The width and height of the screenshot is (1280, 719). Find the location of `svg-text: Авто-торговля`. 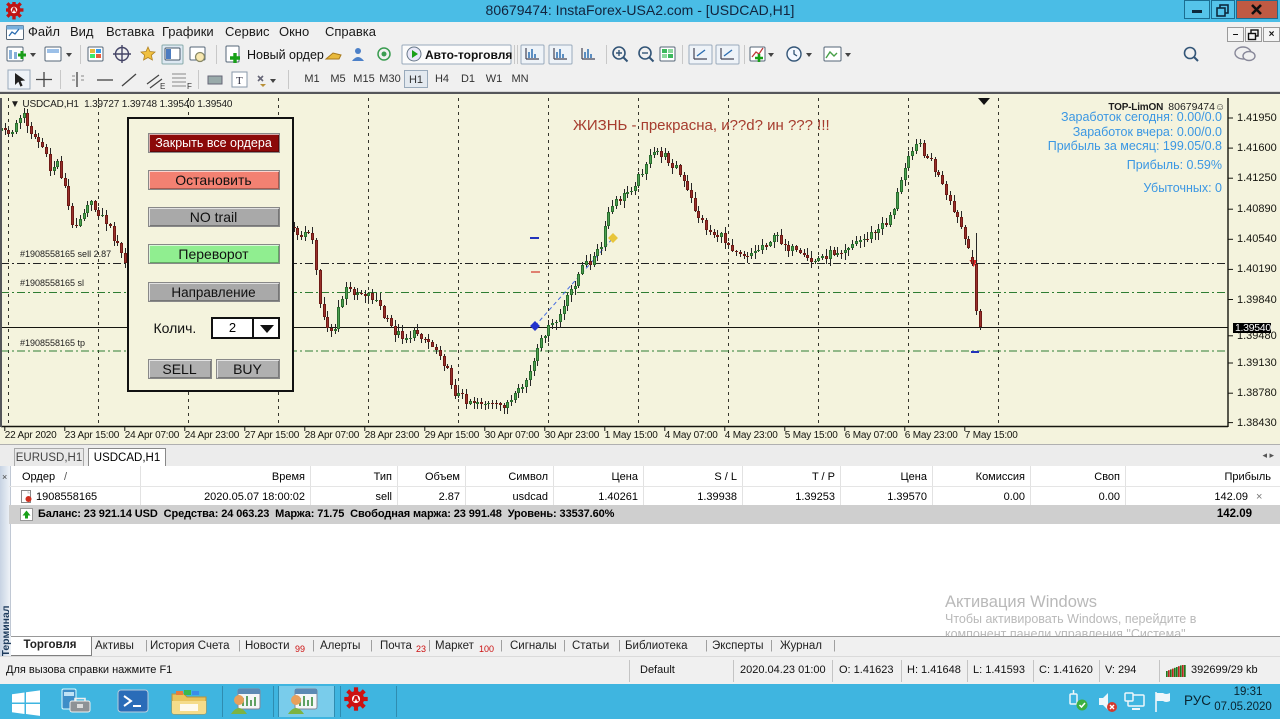

svg-text: Авто-торговля is located at coordinates (468, 55).